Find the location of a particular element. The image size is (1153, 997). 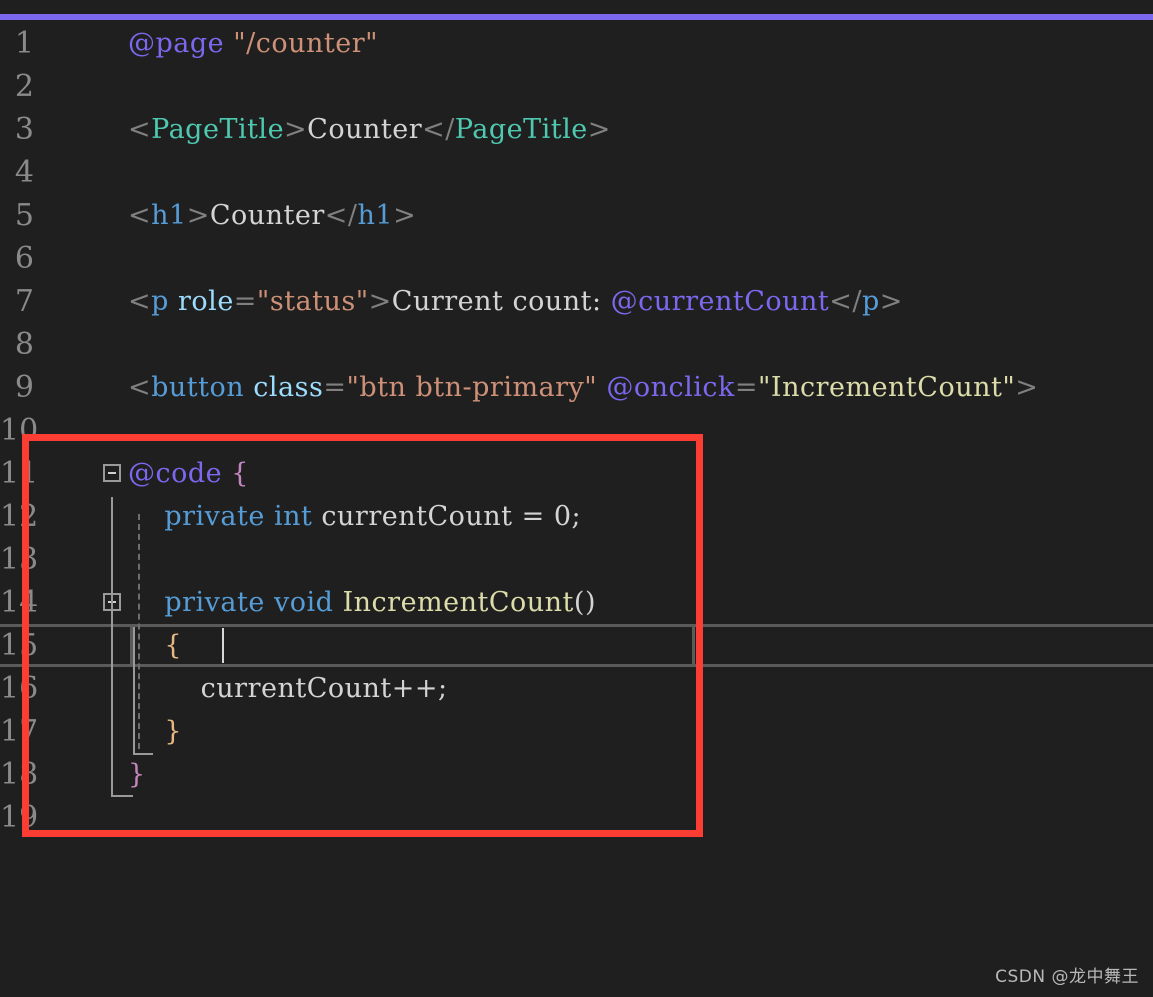

code-line: 18 } is located at coordinates (576, 774).